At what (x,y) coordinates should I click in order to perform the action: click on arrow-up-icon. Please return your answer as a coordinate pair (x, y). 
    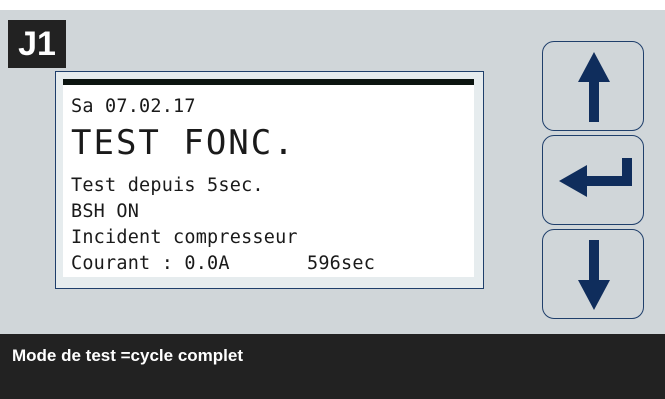
    Looking at the image, I should click on (594, 87).